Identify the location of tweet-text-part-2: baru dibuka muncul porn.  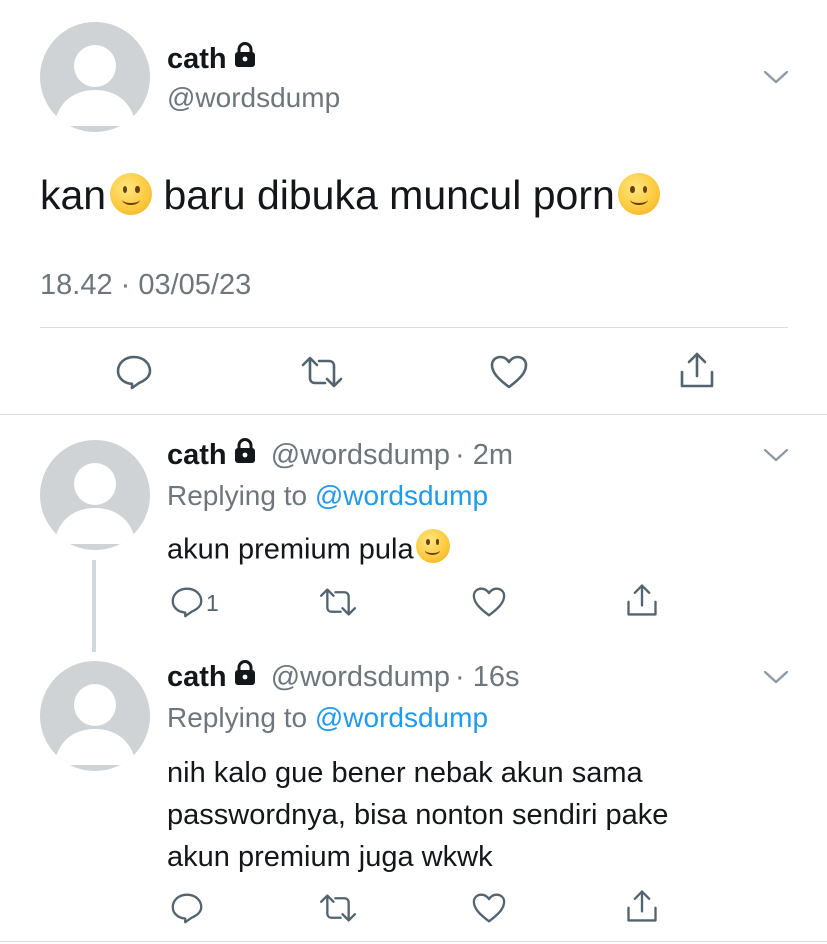
(383, 195).